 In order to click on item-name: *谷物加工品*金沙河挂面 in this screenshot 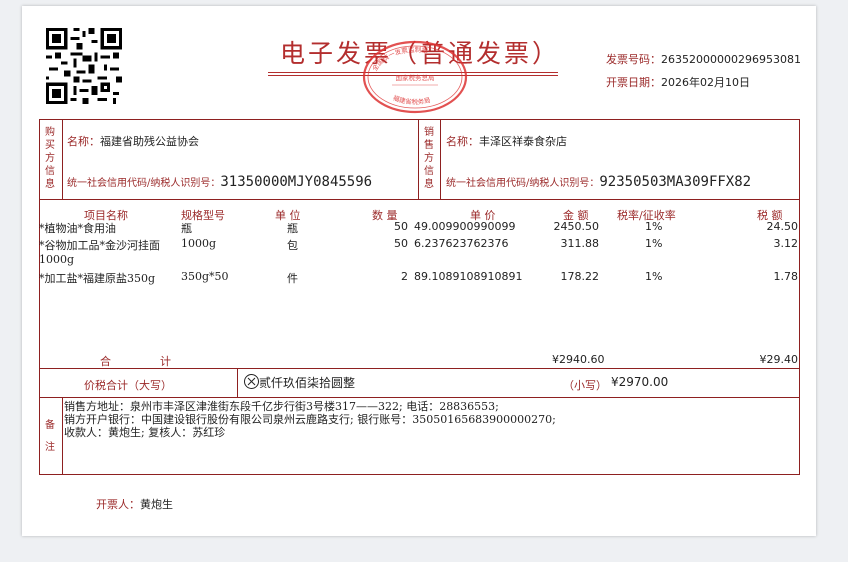, I will do `click(99, 245)`.